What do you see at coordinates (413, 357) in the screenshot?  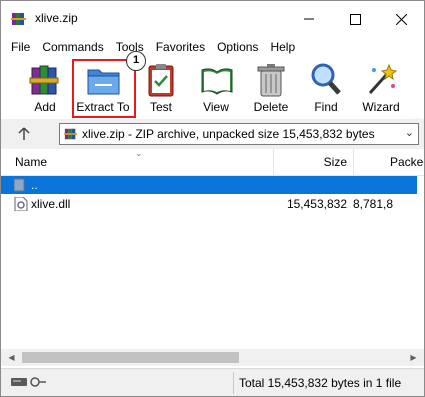 I see `scroll-right-icon: ▶` at bounding box center [413, 357].